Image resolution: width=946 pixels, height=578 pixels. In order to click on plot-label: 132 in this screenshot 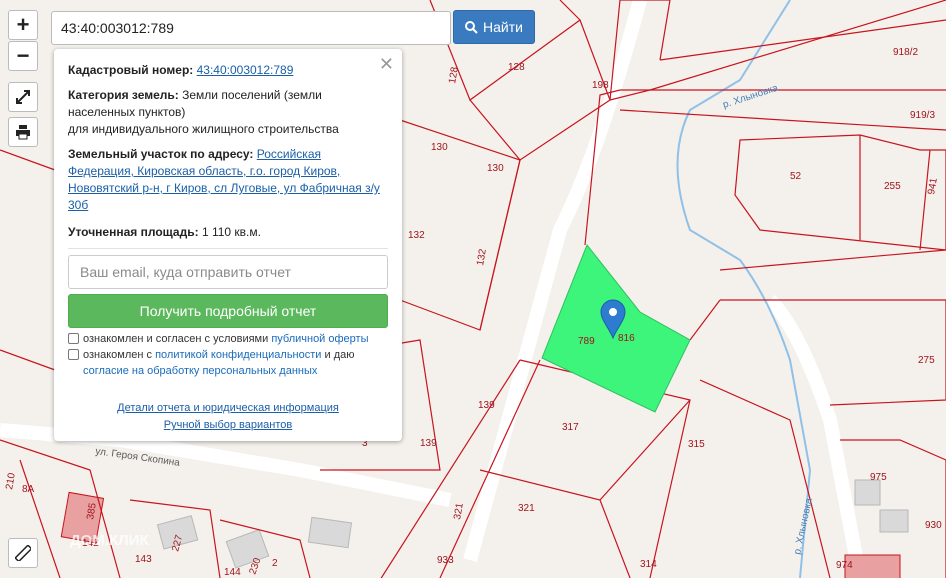, I will do `click(416, 235)`.